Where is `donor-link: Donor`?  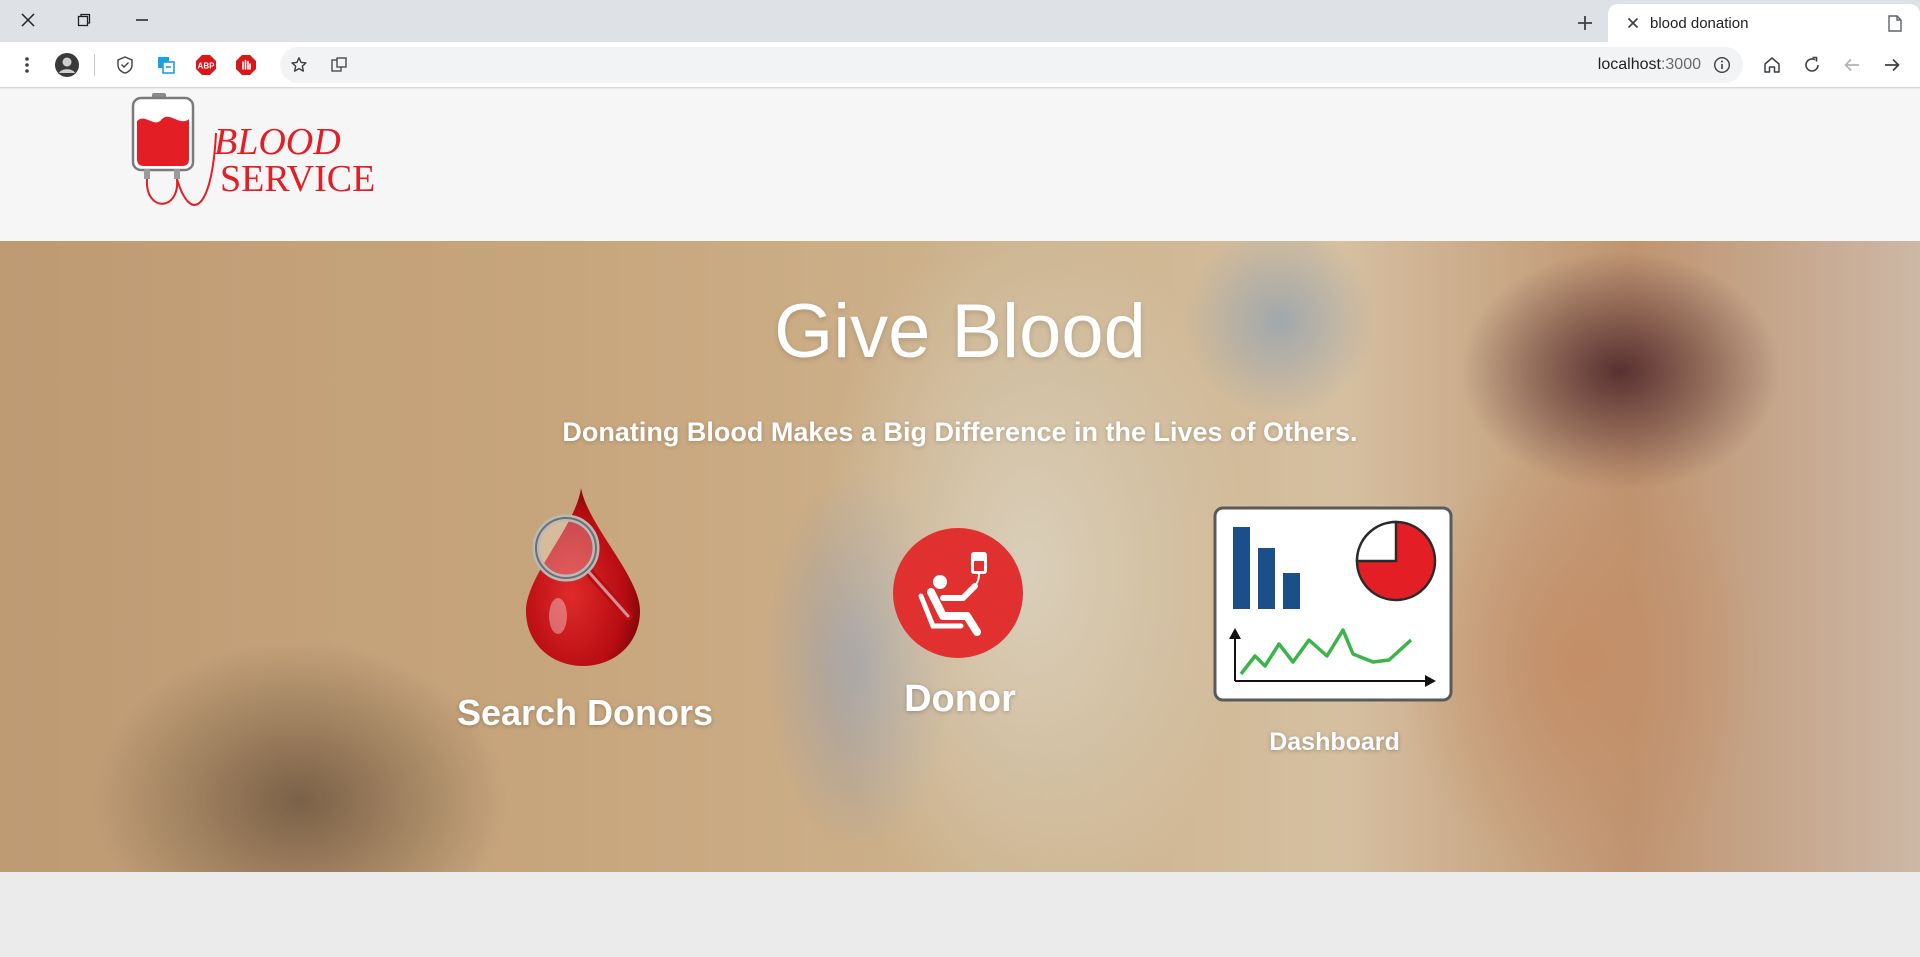 donor-link: Donor is located at coordinates (960, 631).